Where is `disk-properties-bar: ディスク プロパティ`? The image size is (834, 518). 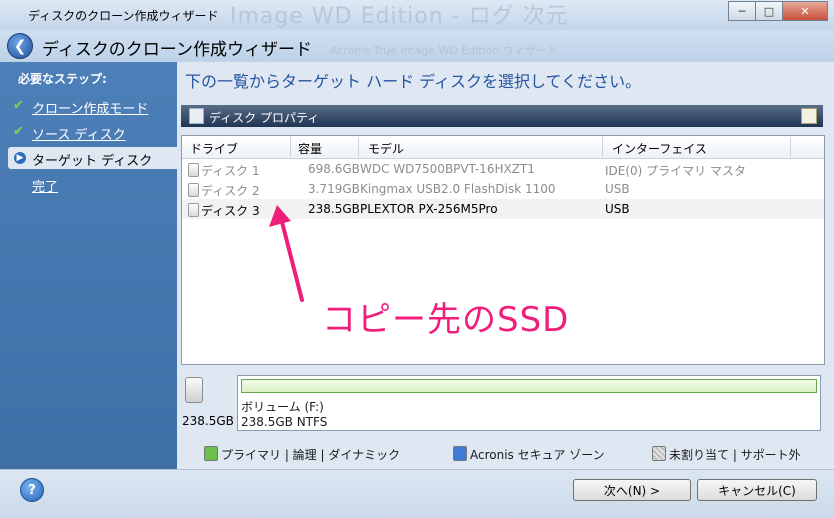 disk-properties-bar: ディスク プロパティ is located at coordinates (502, 116).